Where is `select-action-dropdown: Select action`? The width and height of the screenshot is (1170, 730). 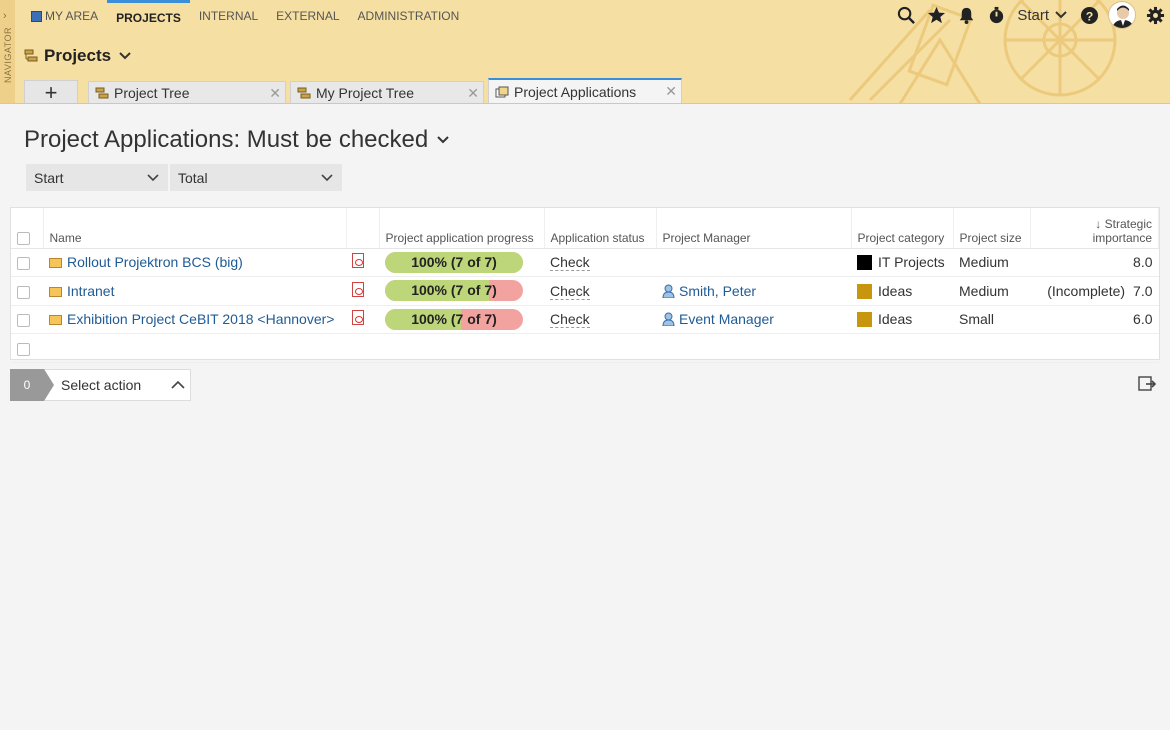
select-action-dropdown: Select action is located at coordinates (117, 385).